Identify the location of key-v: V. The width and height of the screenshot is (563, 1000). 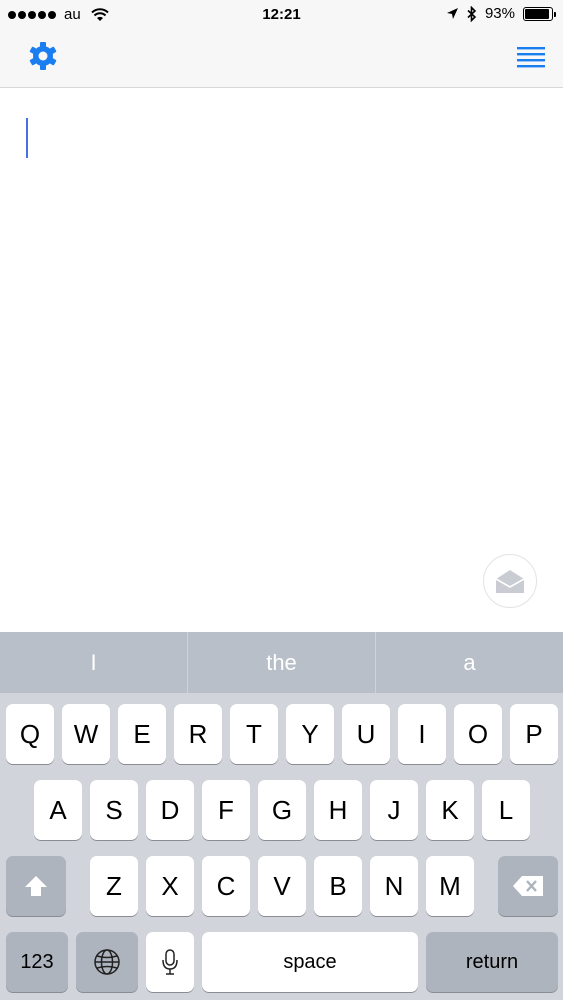
(282, 886).